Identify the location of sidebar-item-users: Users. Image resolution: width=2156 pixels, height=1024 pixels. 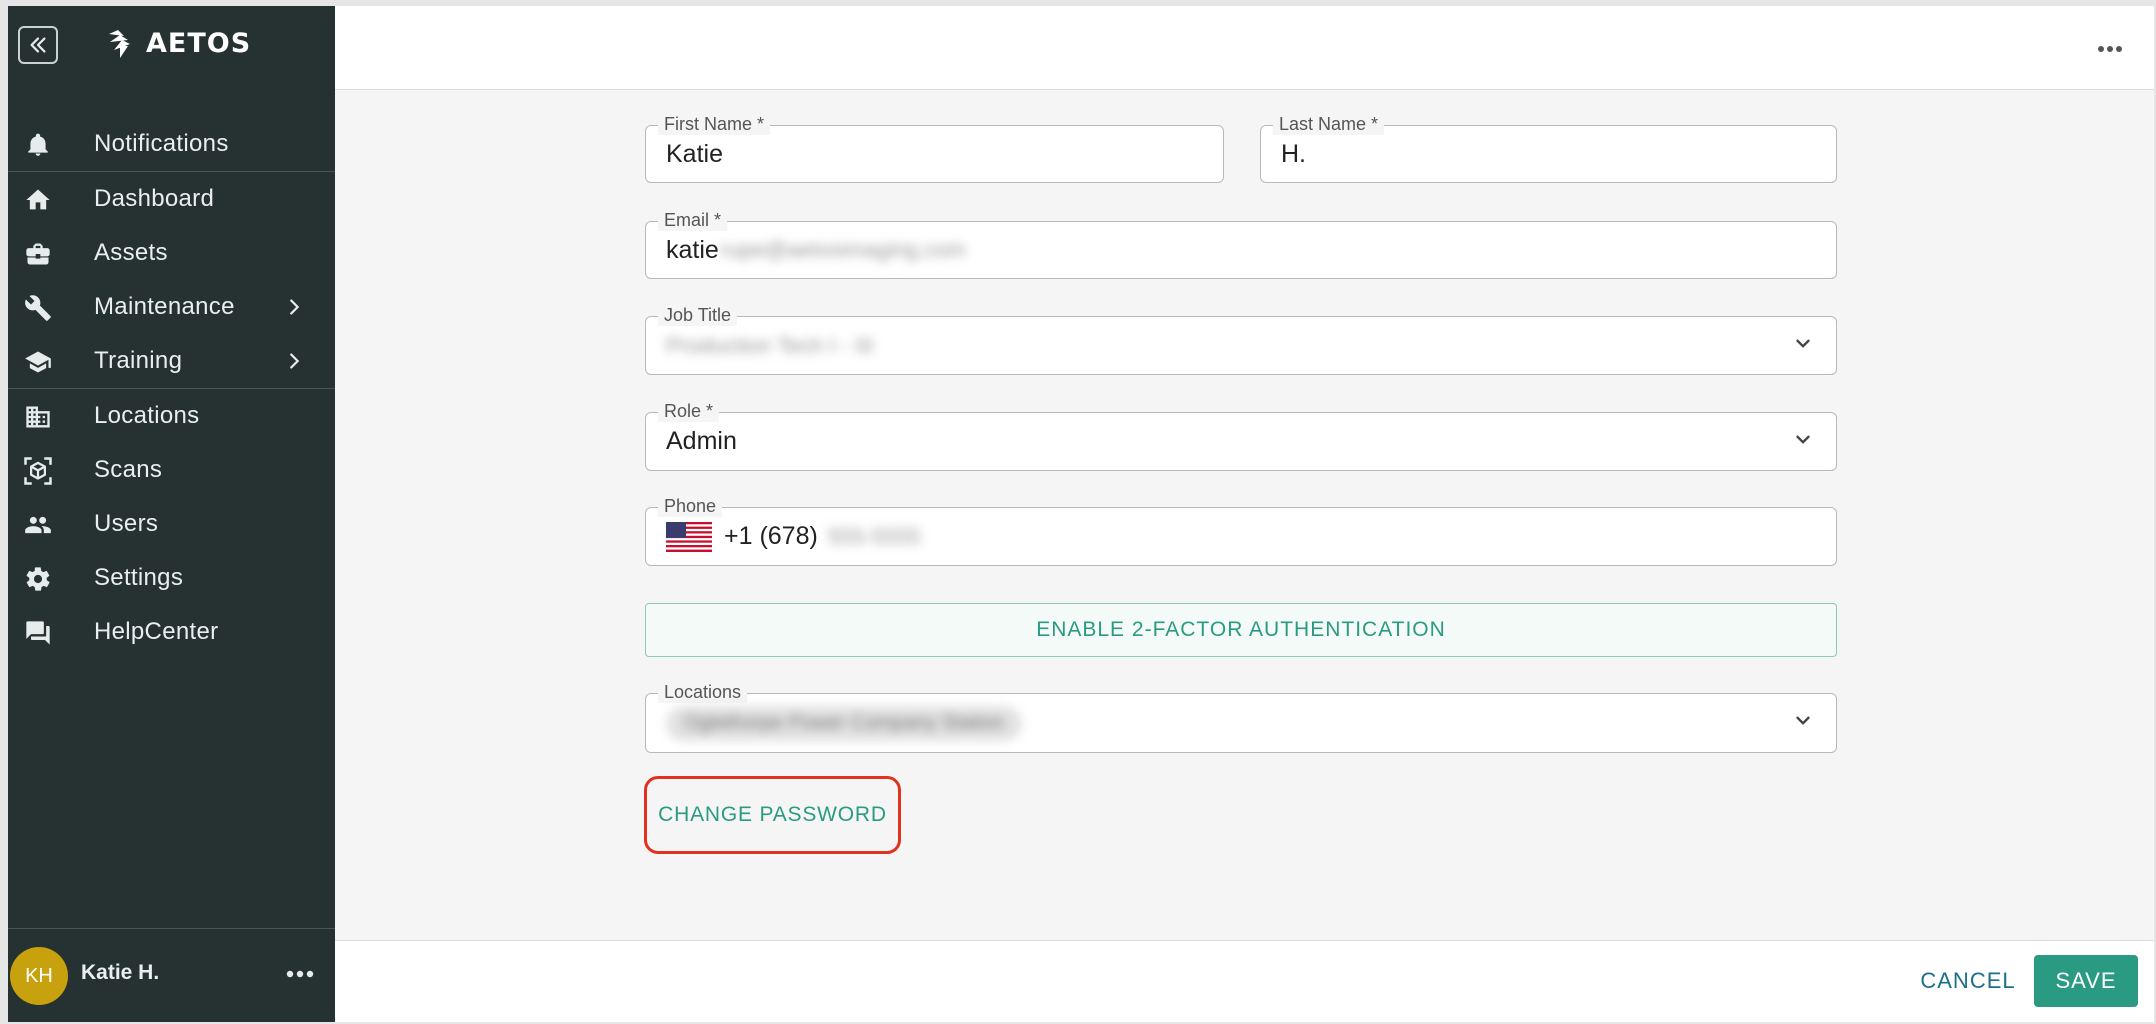
(171, 524).